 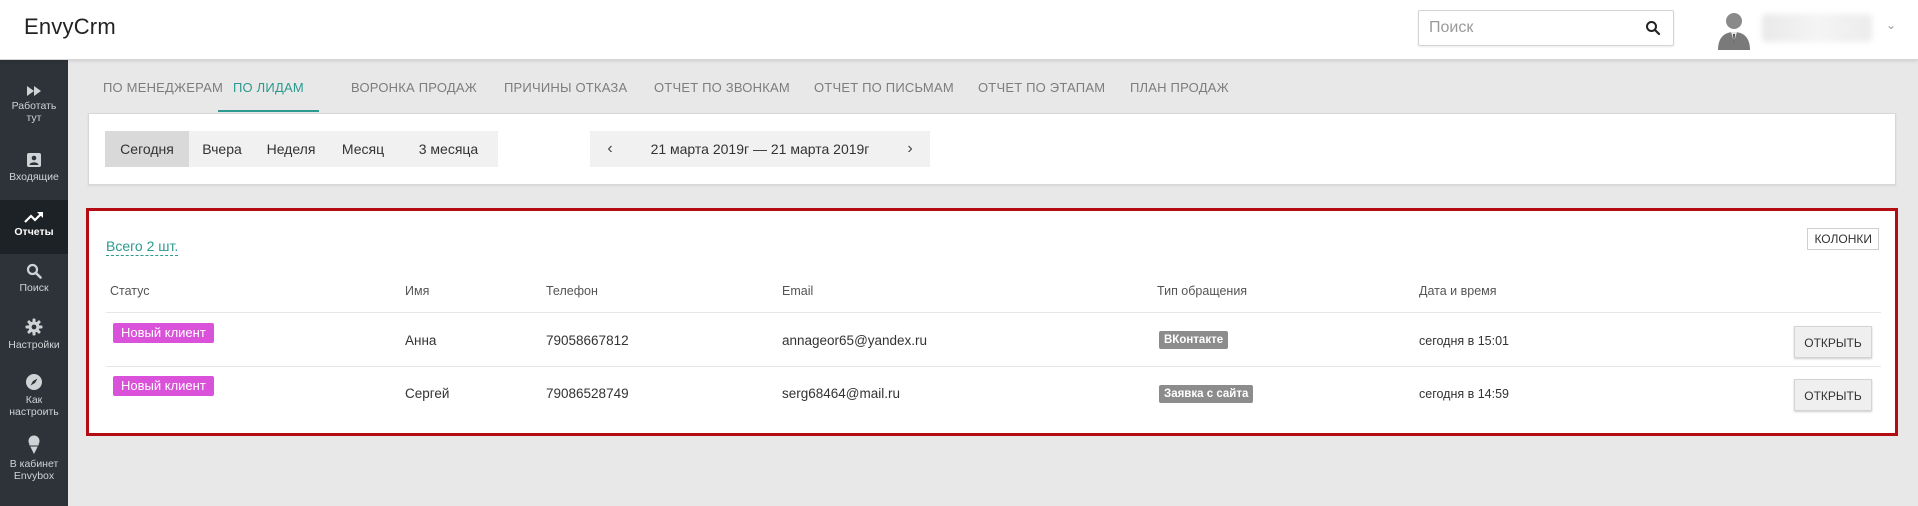 I want to click on sidebar-item-label: Входящие, so click(x=34, y=177).